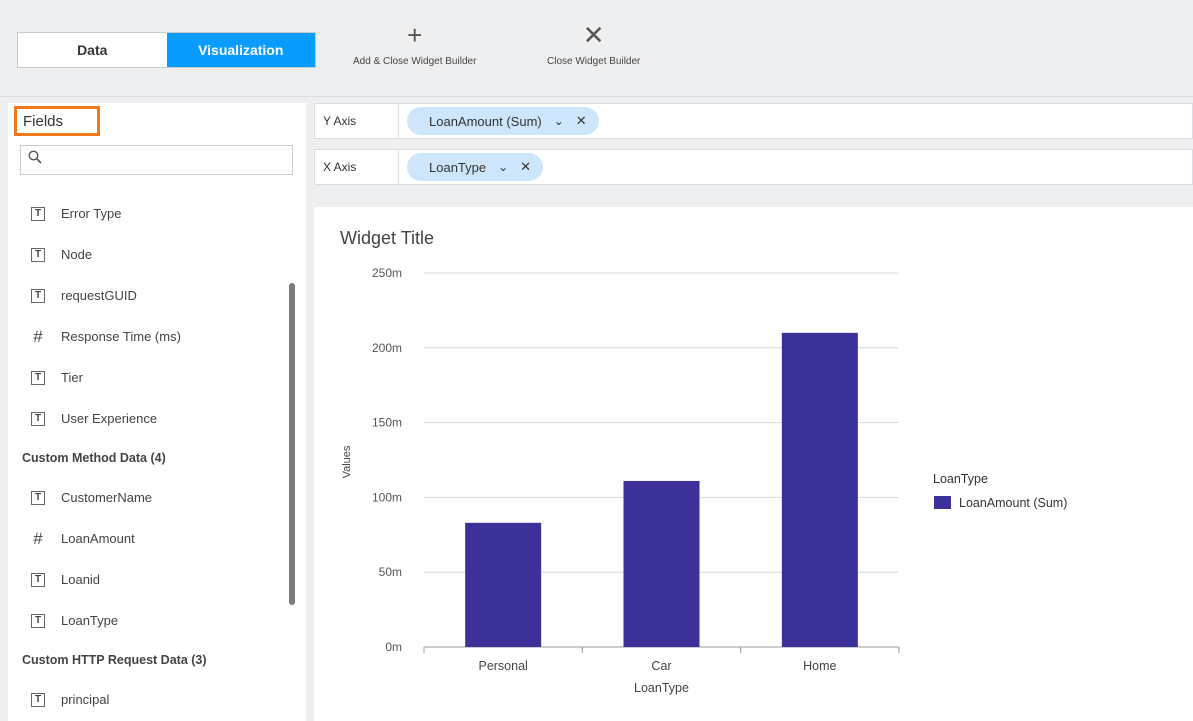 The width and height of the screenshot is (1193, 721). Describe the element at coordinates (85, 699) in the screenshot. I see `field-item-label: principal` at that location.